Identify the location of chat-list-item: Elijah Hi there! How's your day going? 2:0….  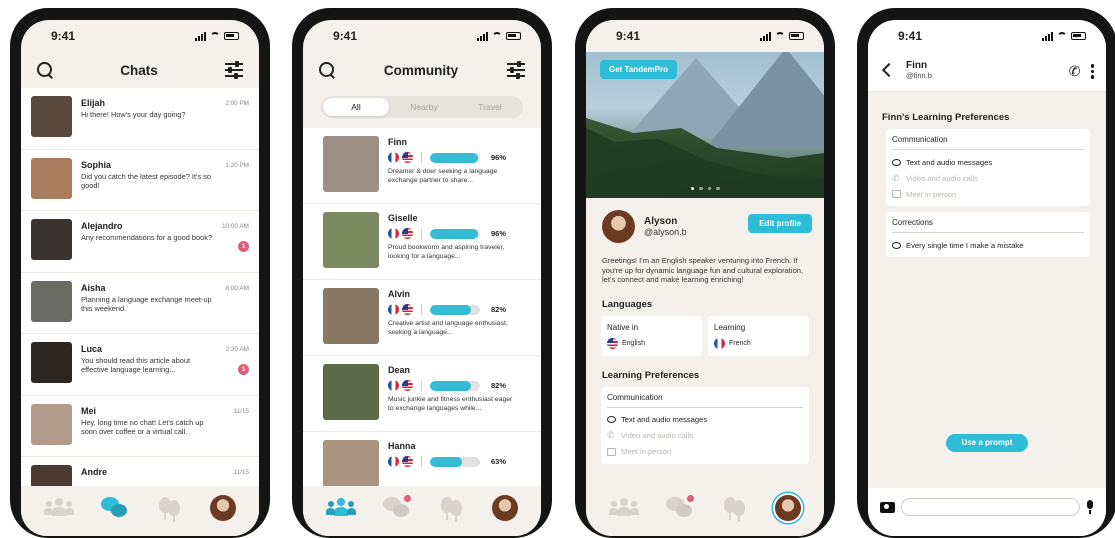
(140, 119).